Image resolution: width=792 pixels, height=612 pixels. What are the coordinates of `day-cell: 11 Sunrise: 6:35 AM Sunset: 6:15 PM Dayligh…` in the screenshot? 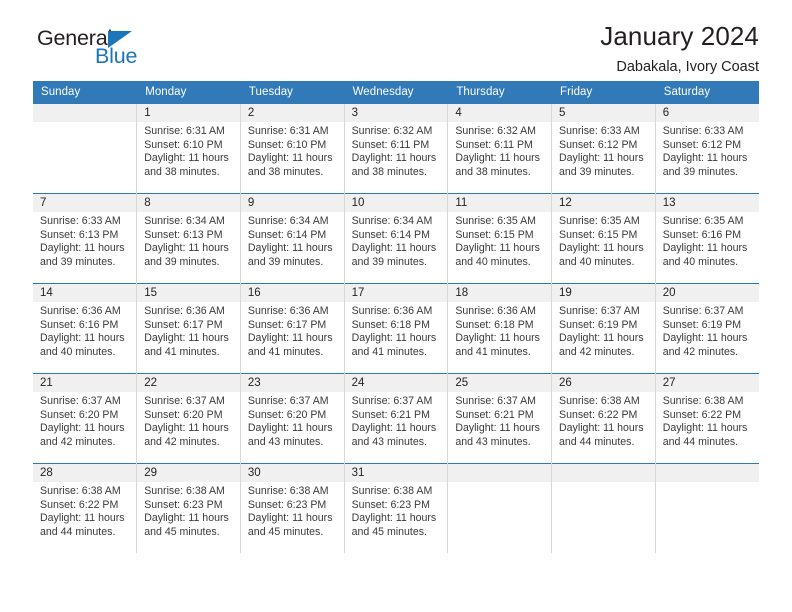 It's located at (500, 238).